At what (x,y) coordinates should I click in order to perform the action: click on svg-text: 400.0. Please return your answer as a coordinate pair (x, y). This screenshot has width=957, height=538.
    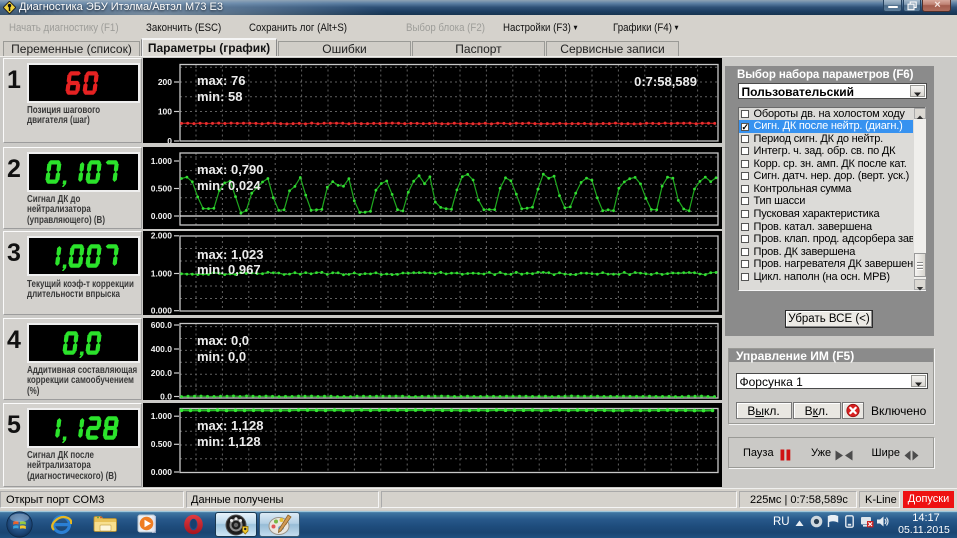
    Looking at the image, I should click on (162, 348).